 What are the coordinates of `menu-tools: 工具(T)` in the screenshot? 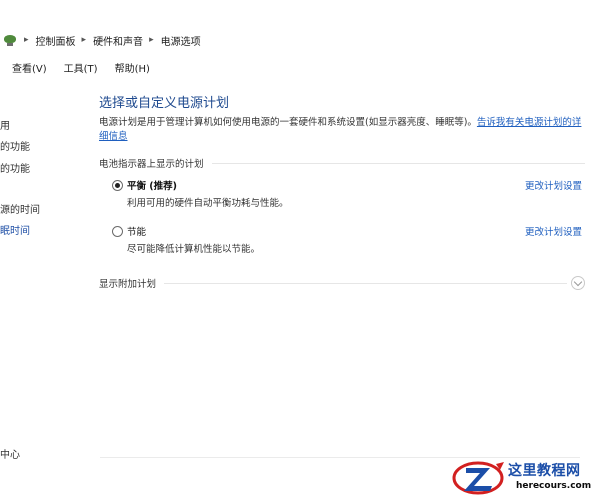 It's located at (79, 67).